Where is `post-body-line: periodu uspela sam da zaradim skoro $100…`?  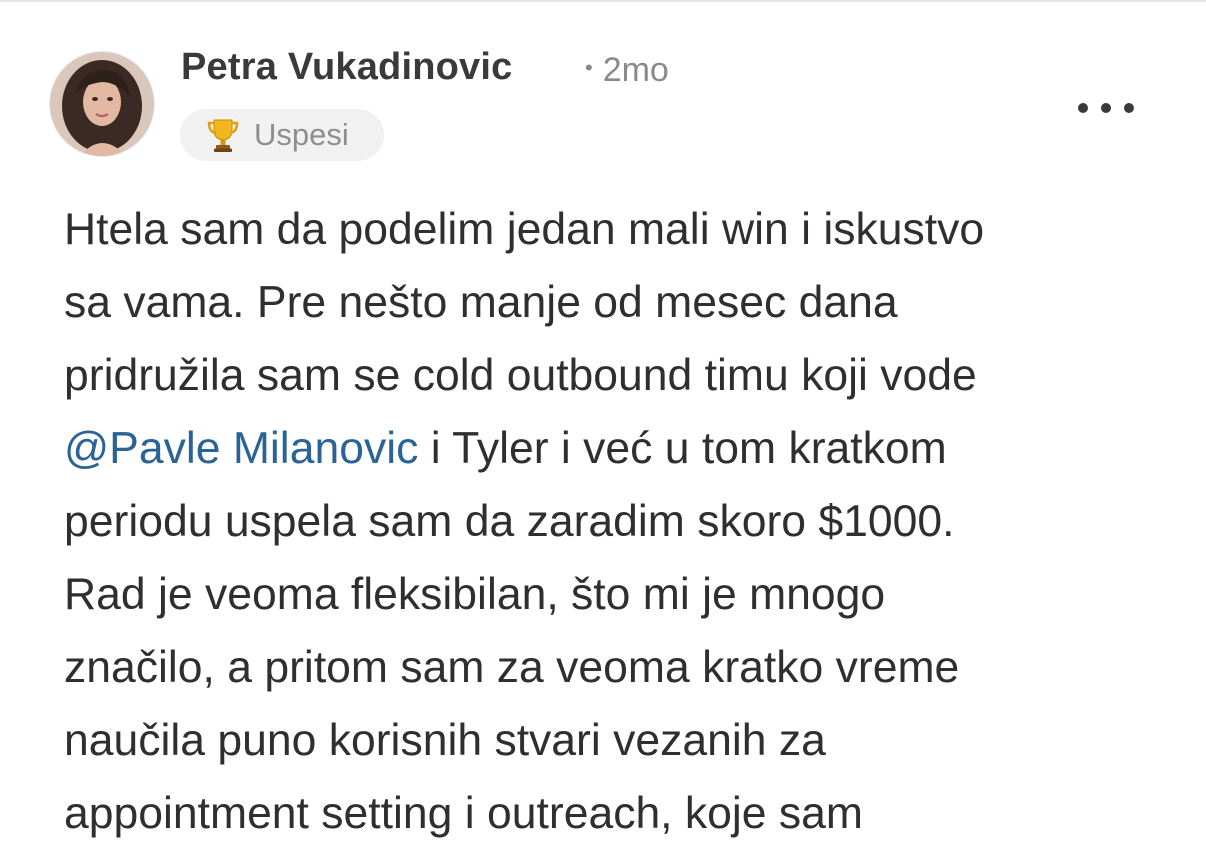 post-body-line: periodu uspela sam da zaradim skoro $100… is located at coordinates (509, 521).